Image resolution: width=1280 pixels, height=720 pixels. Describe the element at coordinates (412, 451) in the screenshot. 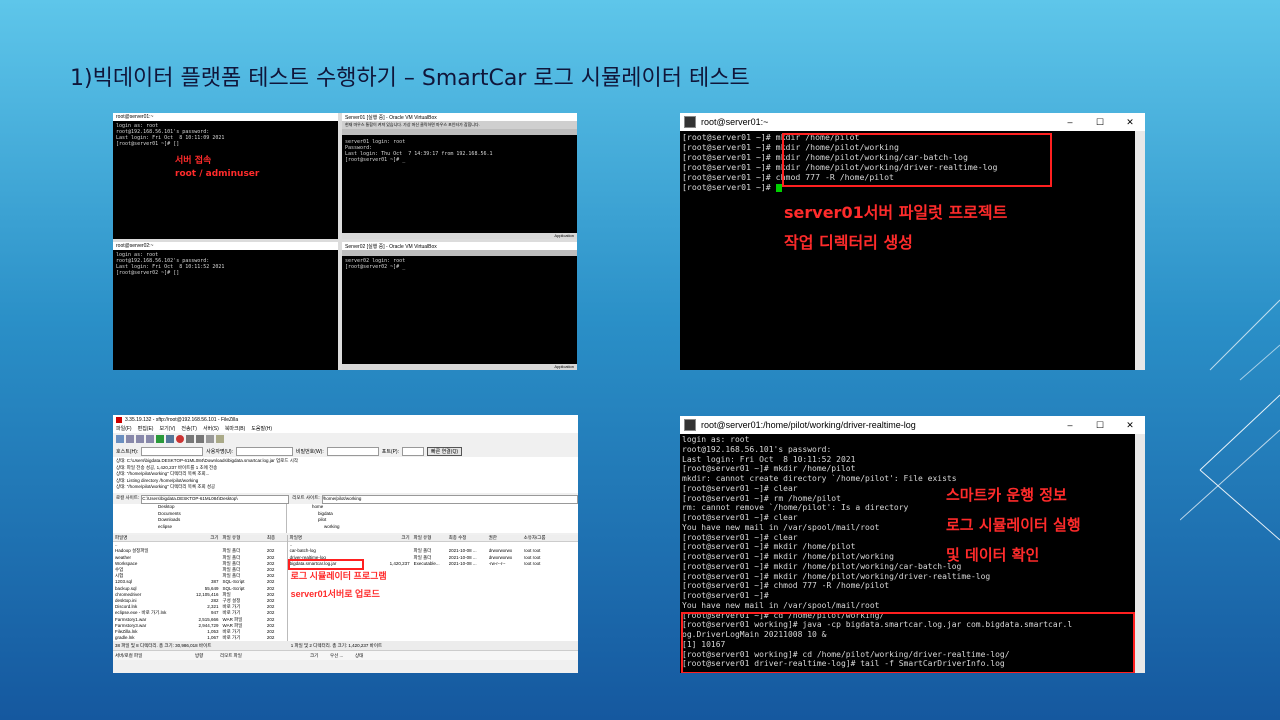

I see `port-input` at that location.